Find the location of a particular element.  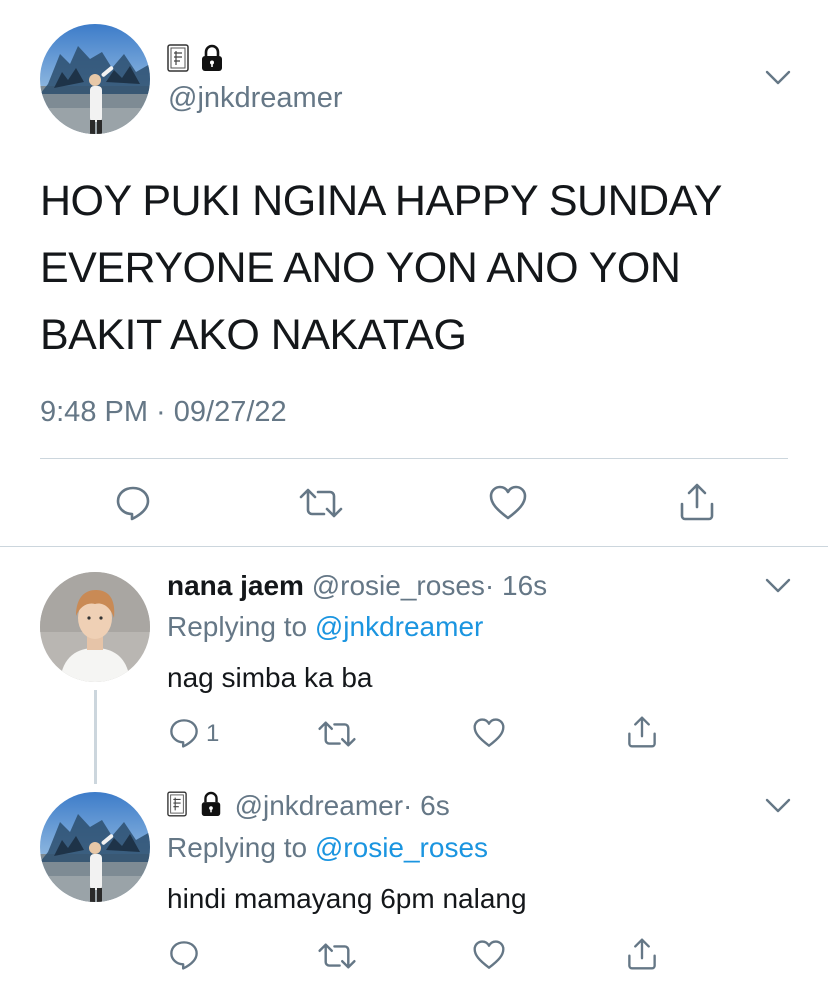

reply-count: 1 is located at coordinates (213, 733).